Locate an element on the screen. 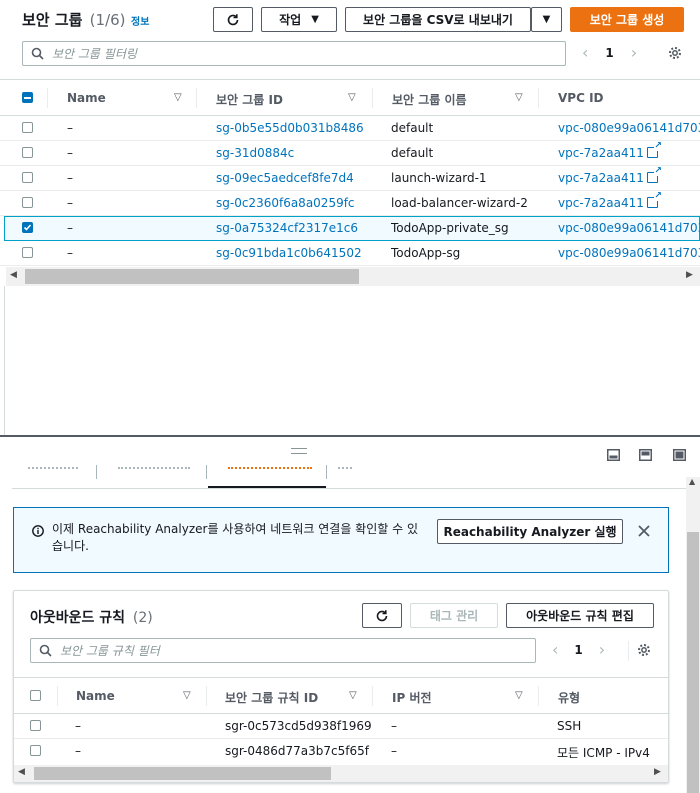 The height and width of the screenshot is (793, 700). cell-ip-version: – is located at coordinates (394, 726).